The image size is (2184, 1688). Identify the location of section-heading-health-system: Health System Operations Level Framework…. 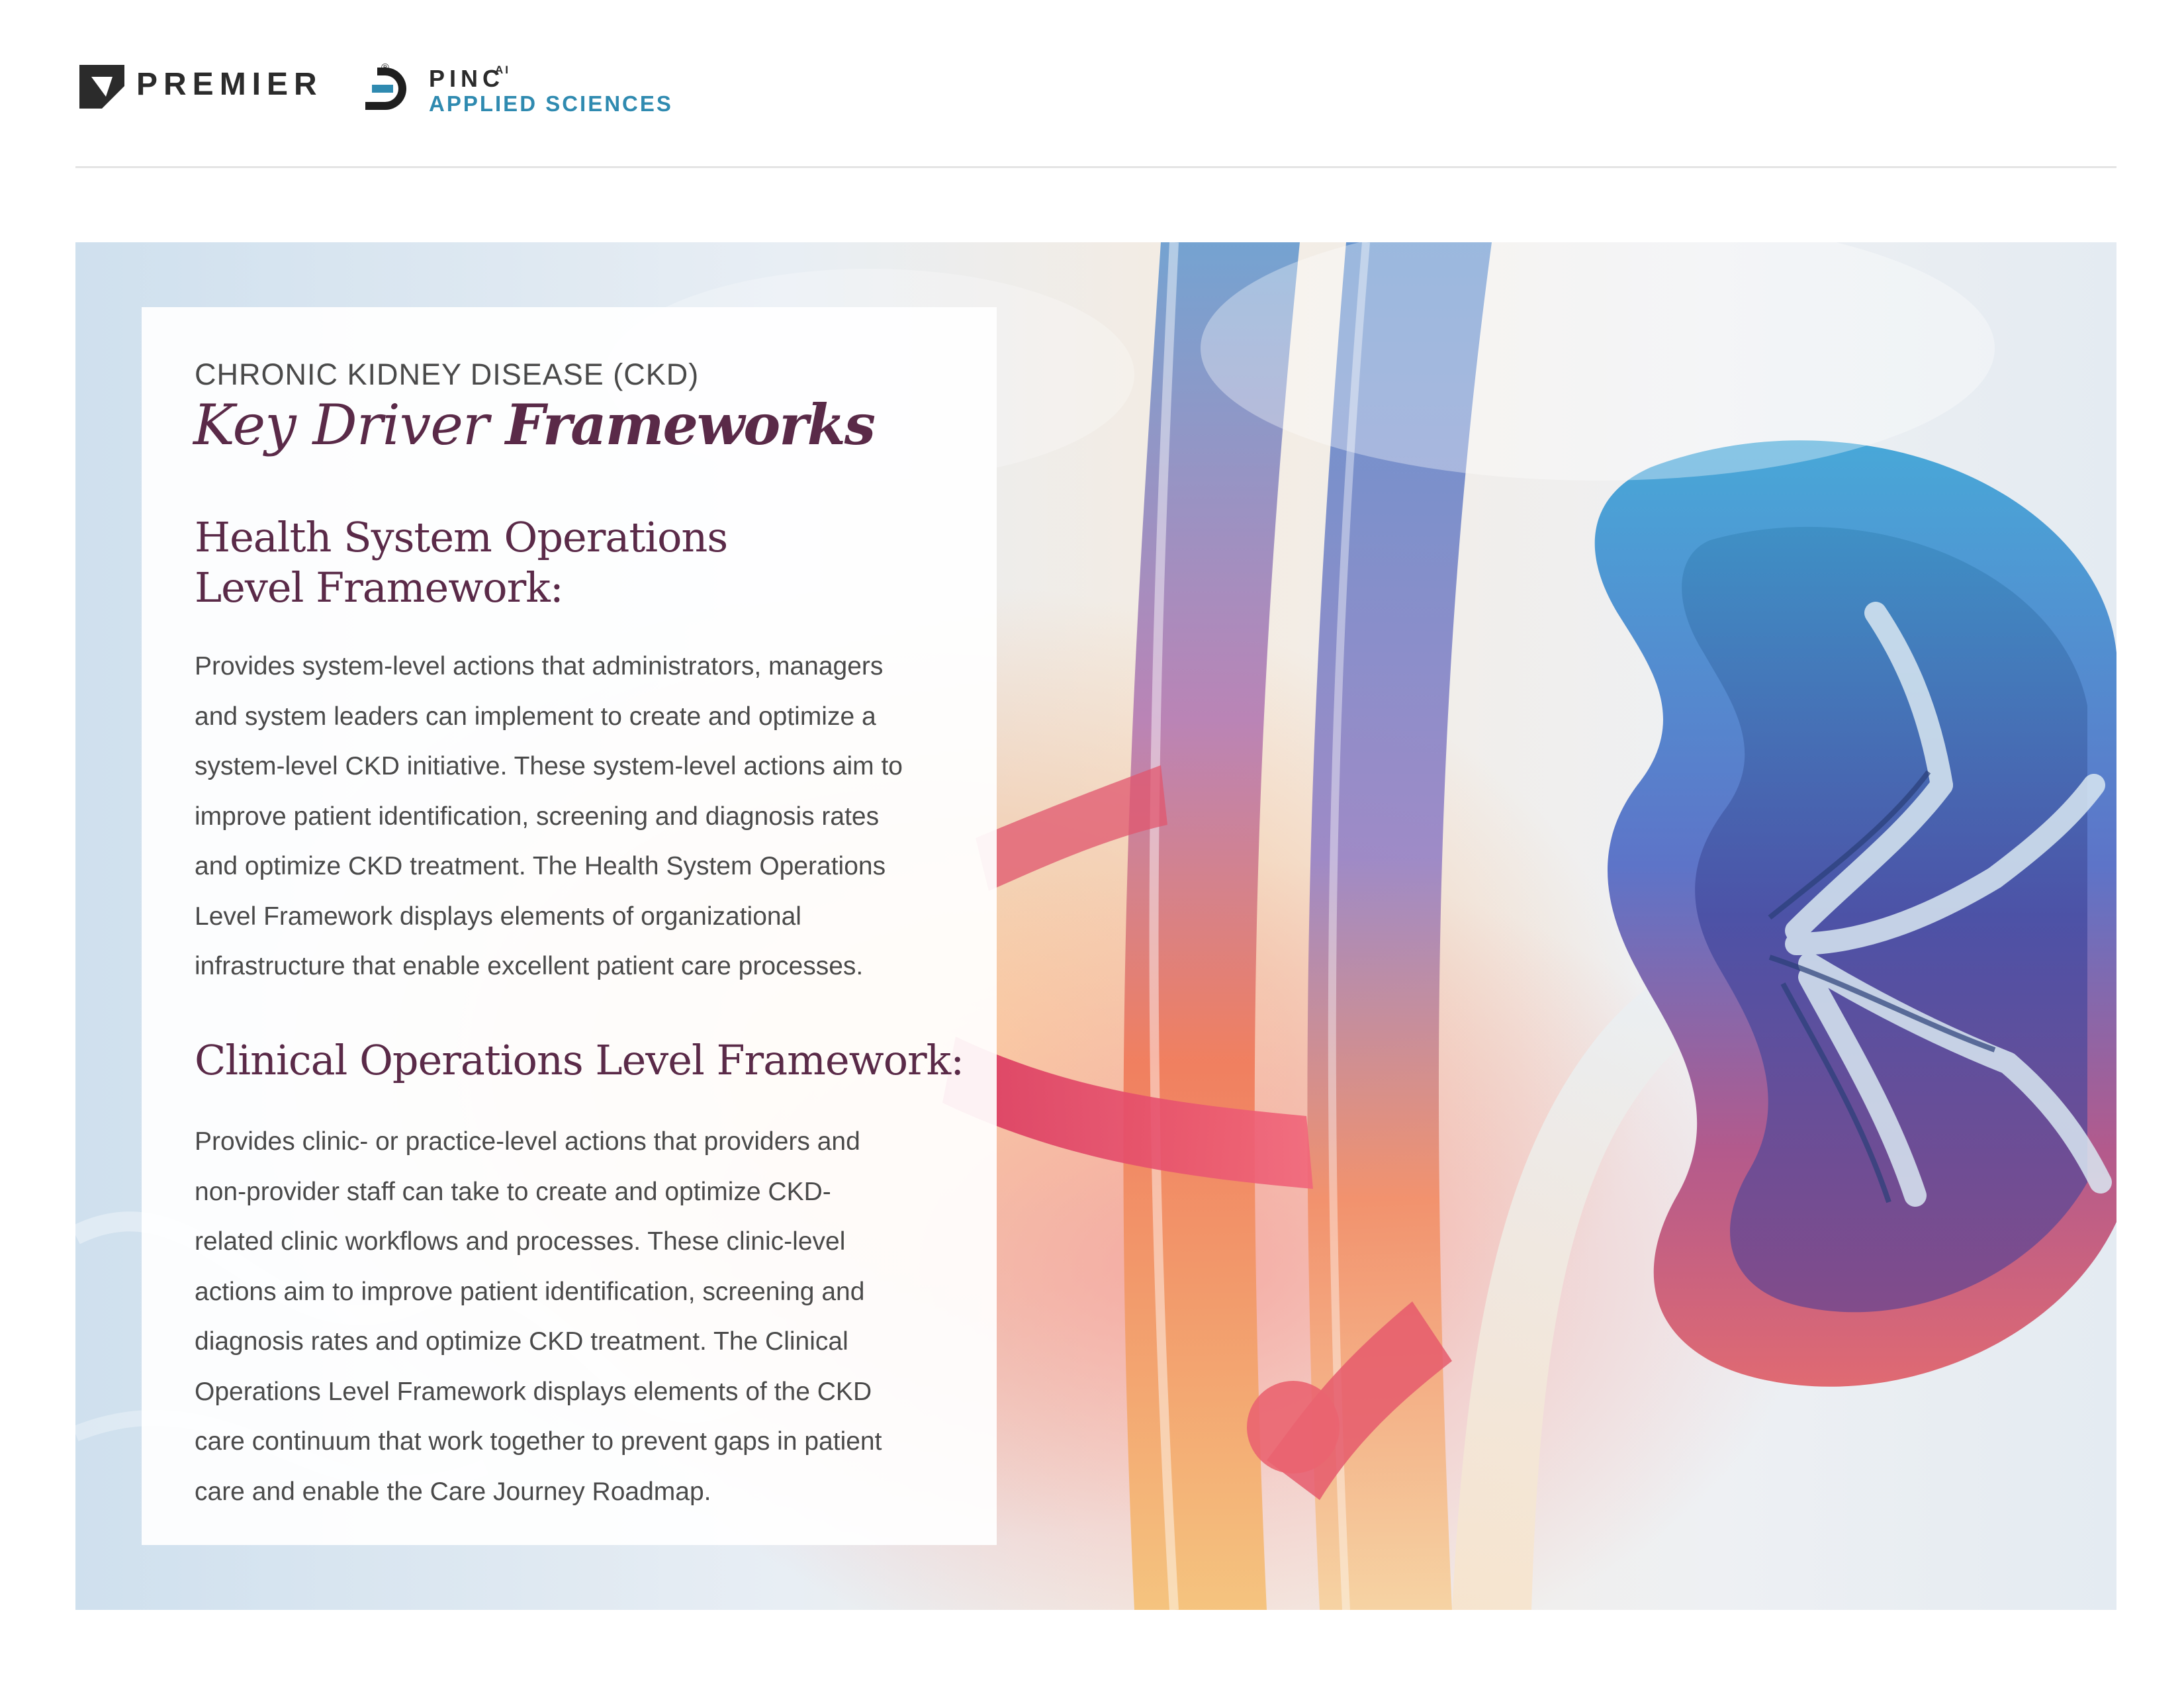
(579, 562).